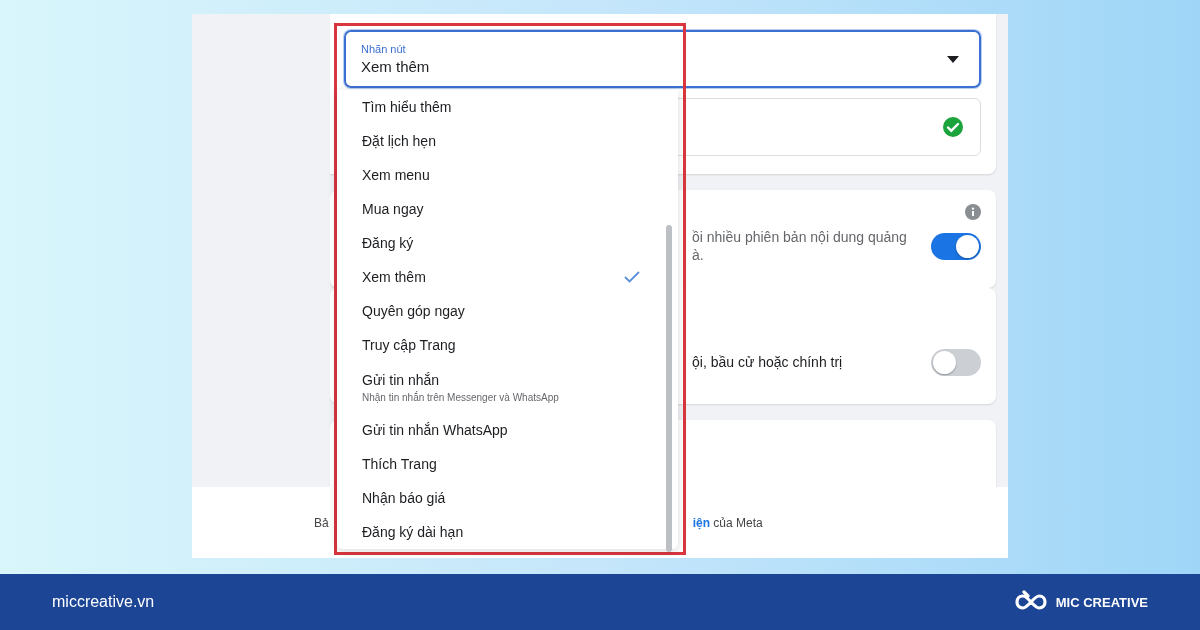 The image size is (1200, 630). I want to click on description-text: ồi nhiều phiên bản nội dung quảng, so click(799, 237).